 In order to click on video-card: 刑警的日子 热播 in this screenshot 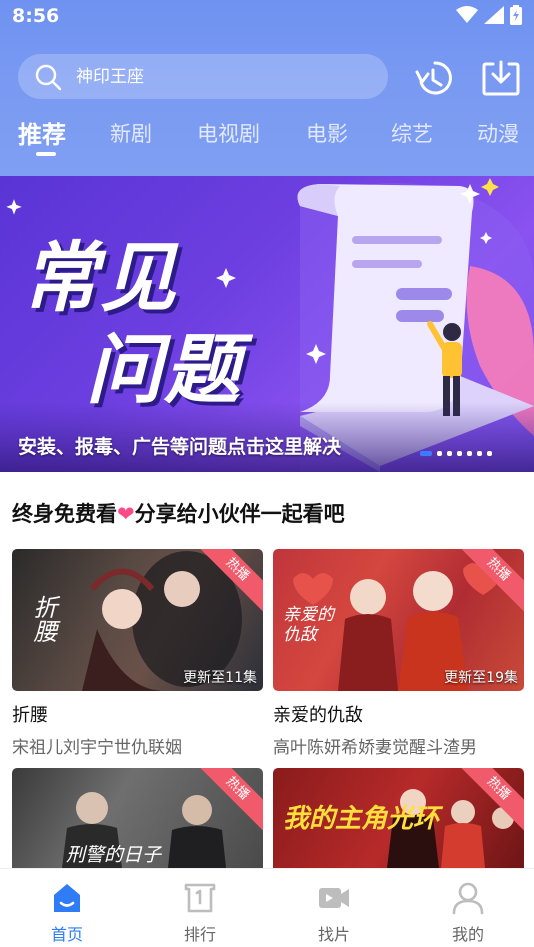, I will do `click(137, 818)`.